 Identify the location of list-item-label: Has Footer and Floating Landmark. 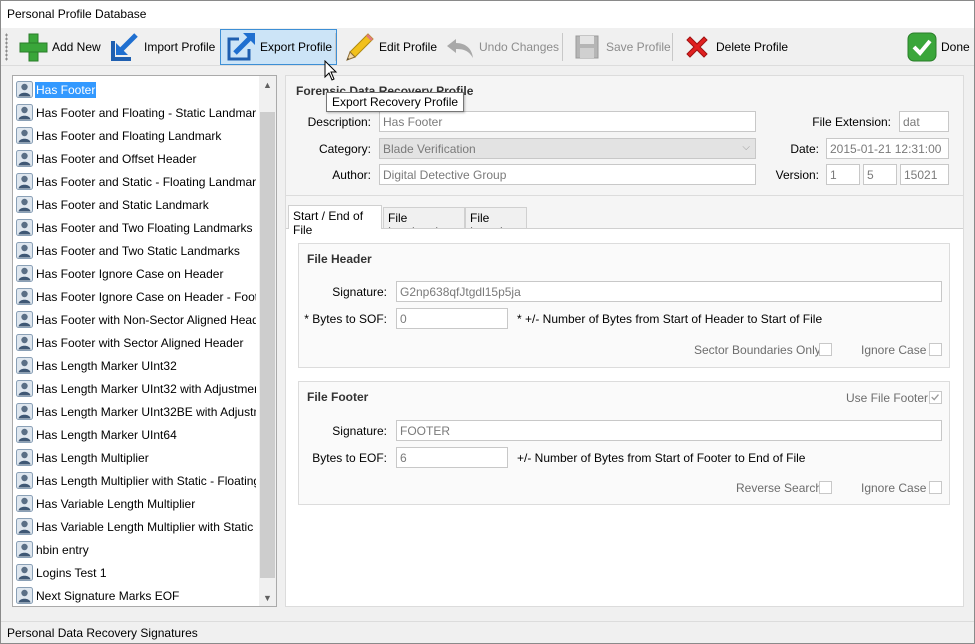
(129, 135).